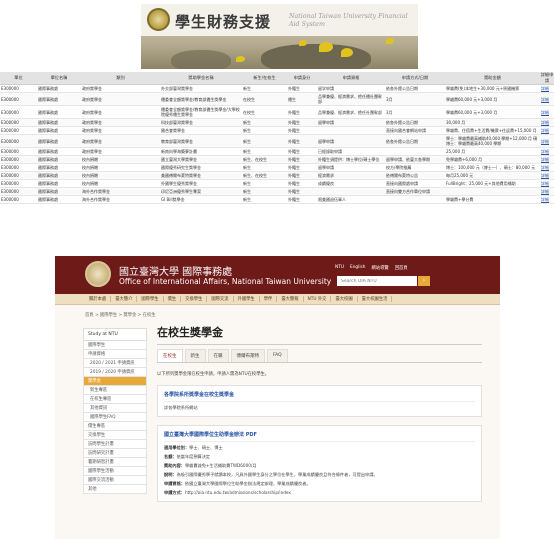 The height and width of the screenshot is (539, 554). I want to click on sidebar-item: 國際學生活動, so click(115, 471).